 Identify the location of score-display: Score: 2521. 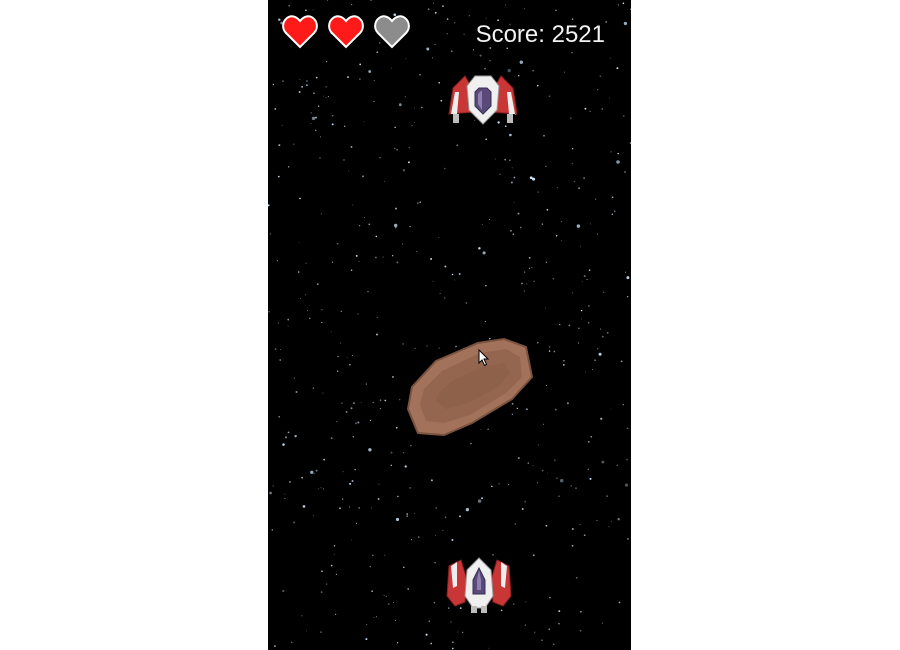
(540, 34).